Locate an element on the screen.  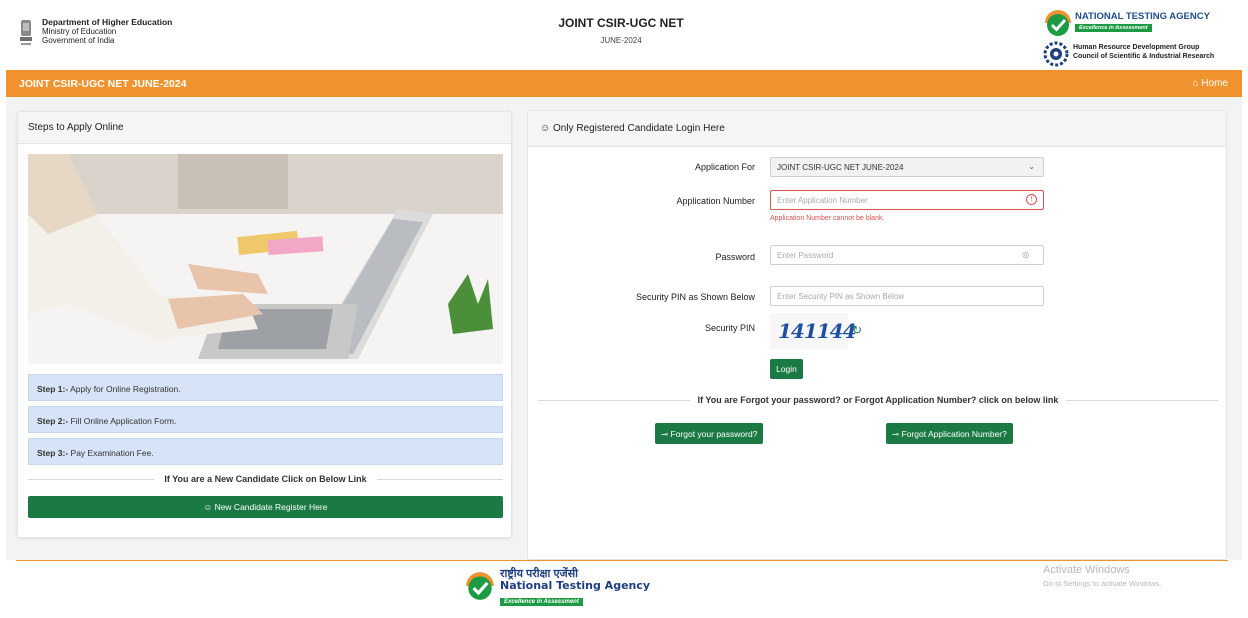
step-1: Step 1:- Apply for Online Registration. is located at coordinates (265, 387).